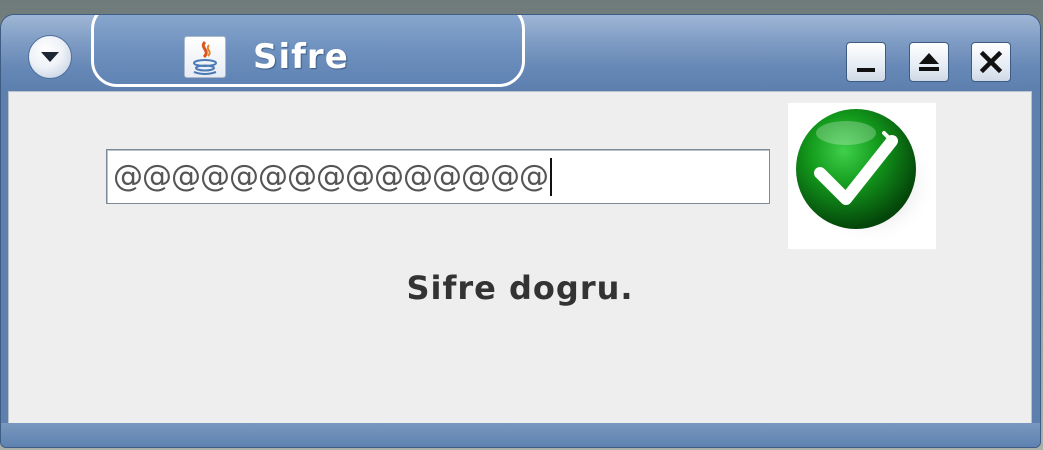 The width and height of the screenshot is (1043, 450). I want to click on java-icon, so click(205, 57).